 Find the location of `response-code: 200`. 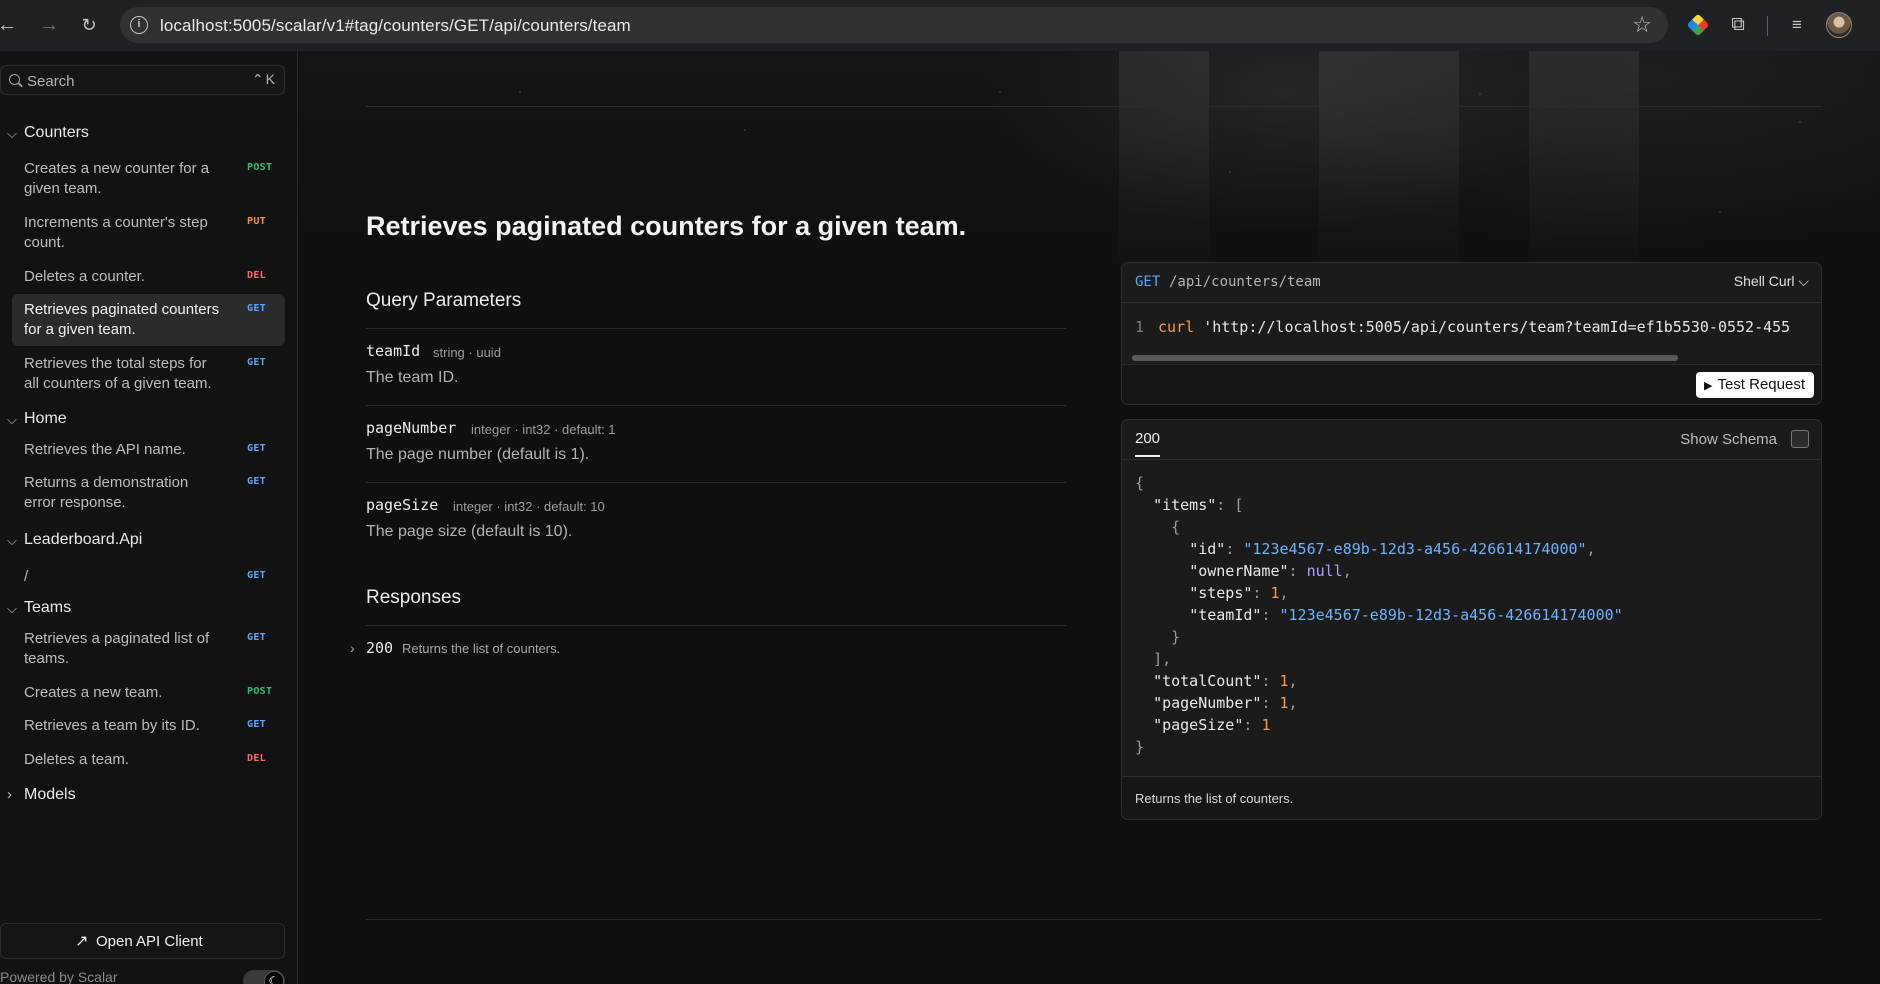

response-code: 200 is located at coordinates (379, 648).